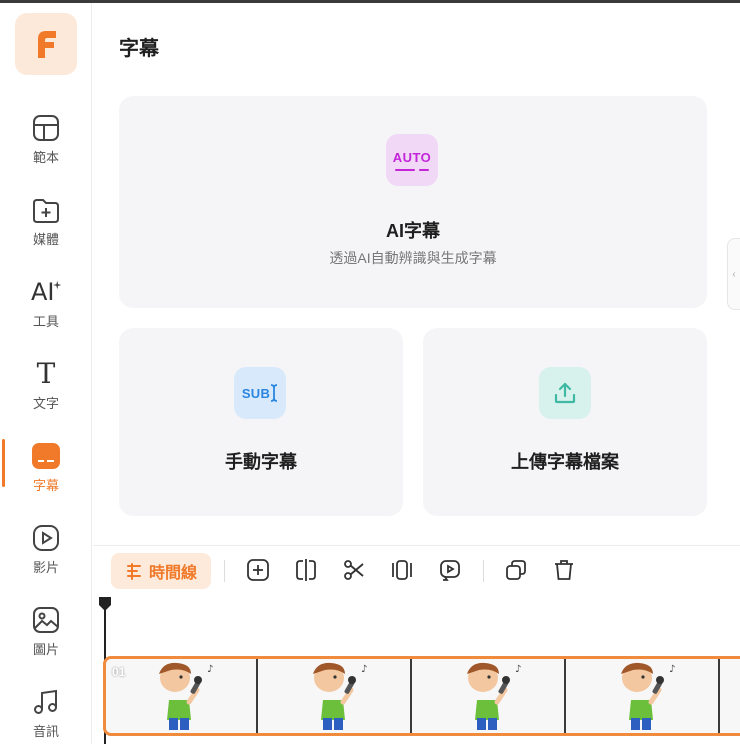  Describe the element at coordinates (46, 292) in the screenshot. I see `ai-tools-icon: AI` at that location.